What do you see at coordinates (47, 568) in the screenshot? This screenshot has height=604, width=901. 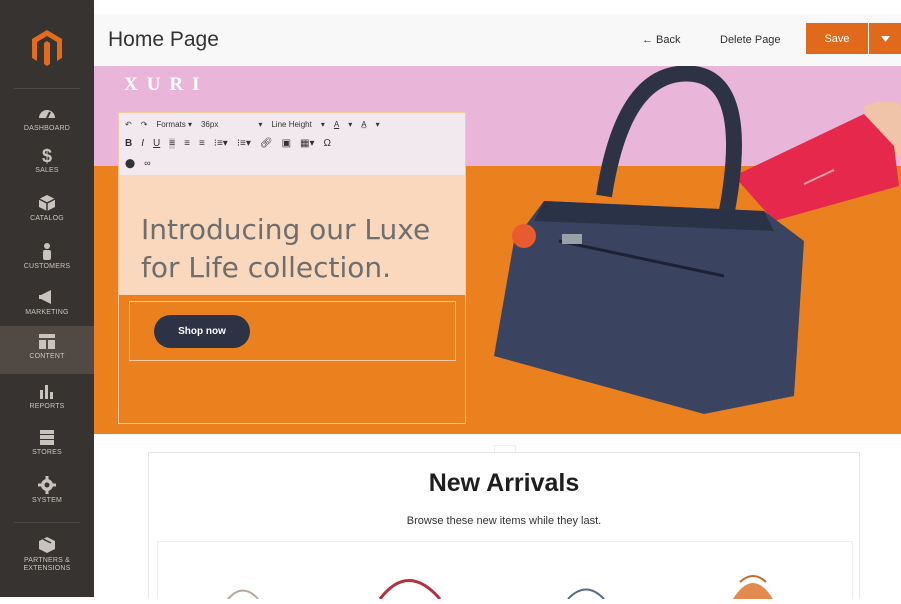 I see `nav-extensions-label: EXTENSIONS` at bounding box center [47, 568].